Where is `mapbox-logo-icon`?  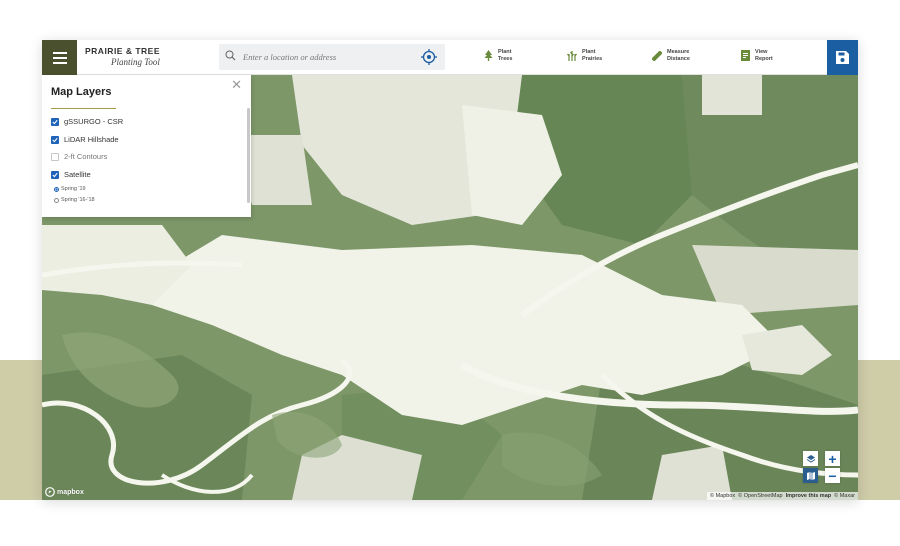 mapbox-logo-icon is located at coordinates (50, 492).